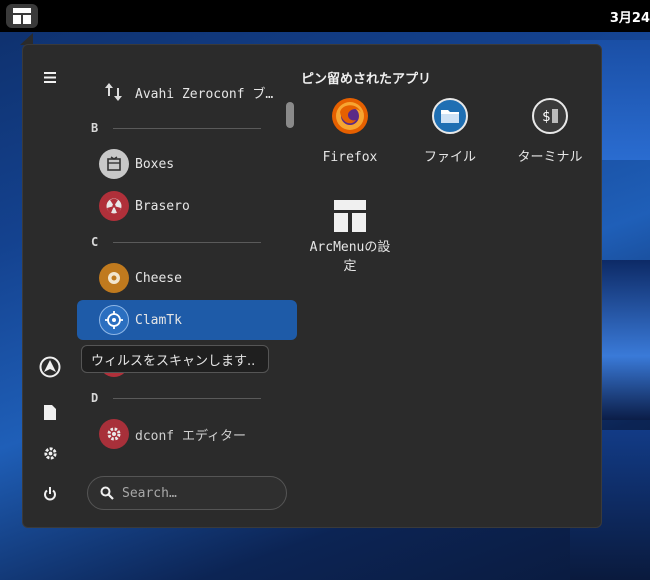 Image resolution: width=650 pixels, height=580 pixels. Describe the element at coordinates (50, 412) in the screenshot. I see `document-icon` at that location.